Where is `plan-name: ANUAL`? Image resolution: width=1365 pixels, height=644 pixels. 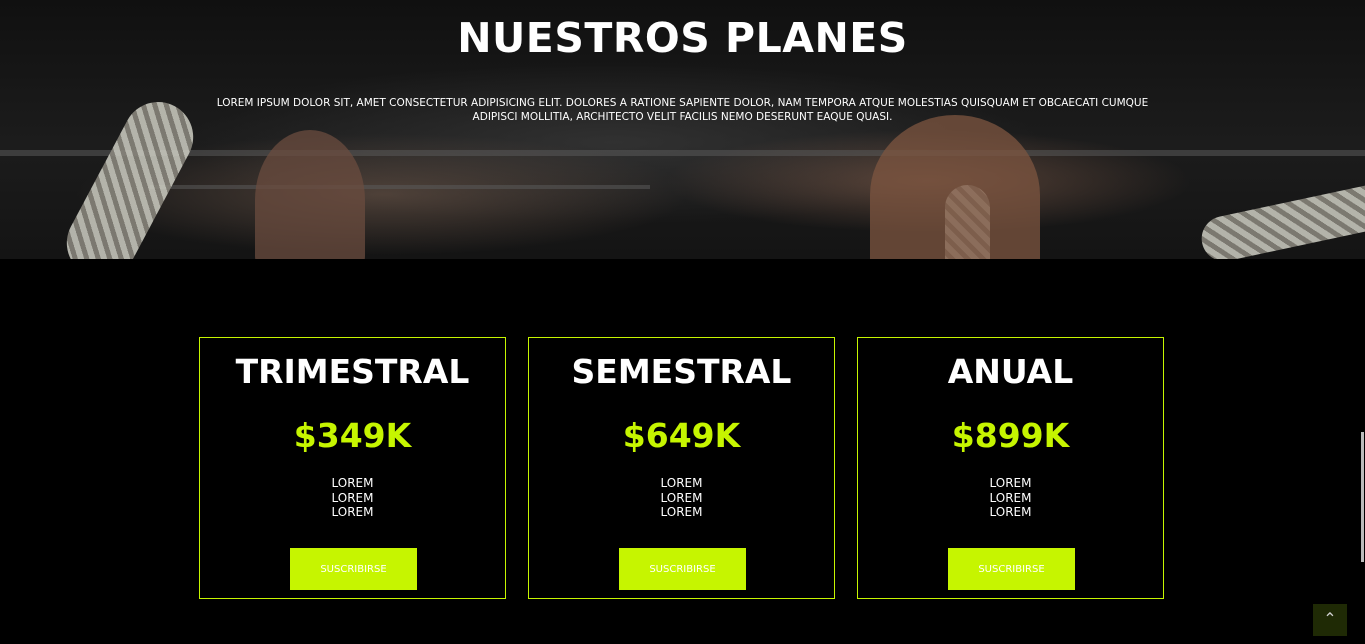
plan-name: ANUAL is located at coordinates (1010, 371).